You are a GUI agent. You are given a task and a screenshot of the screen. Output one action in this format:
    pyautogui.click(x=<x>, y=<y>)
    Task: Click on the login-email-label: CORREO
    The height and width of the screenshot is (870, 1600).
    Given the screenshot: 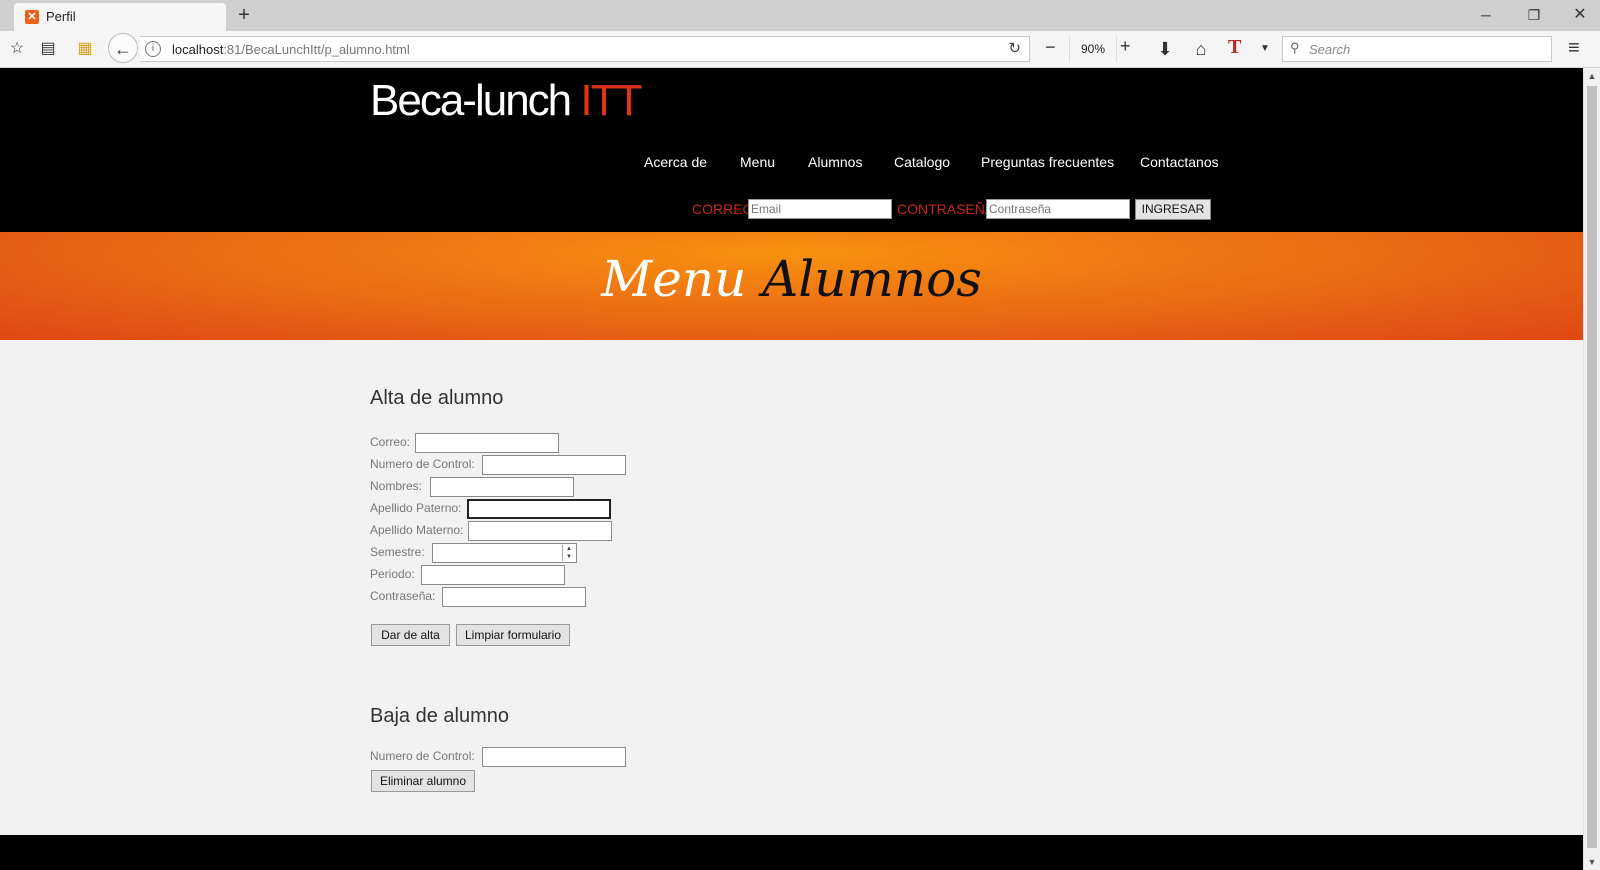 What is the action you would take?
    pyautogui.click(x=723, y=209)
    